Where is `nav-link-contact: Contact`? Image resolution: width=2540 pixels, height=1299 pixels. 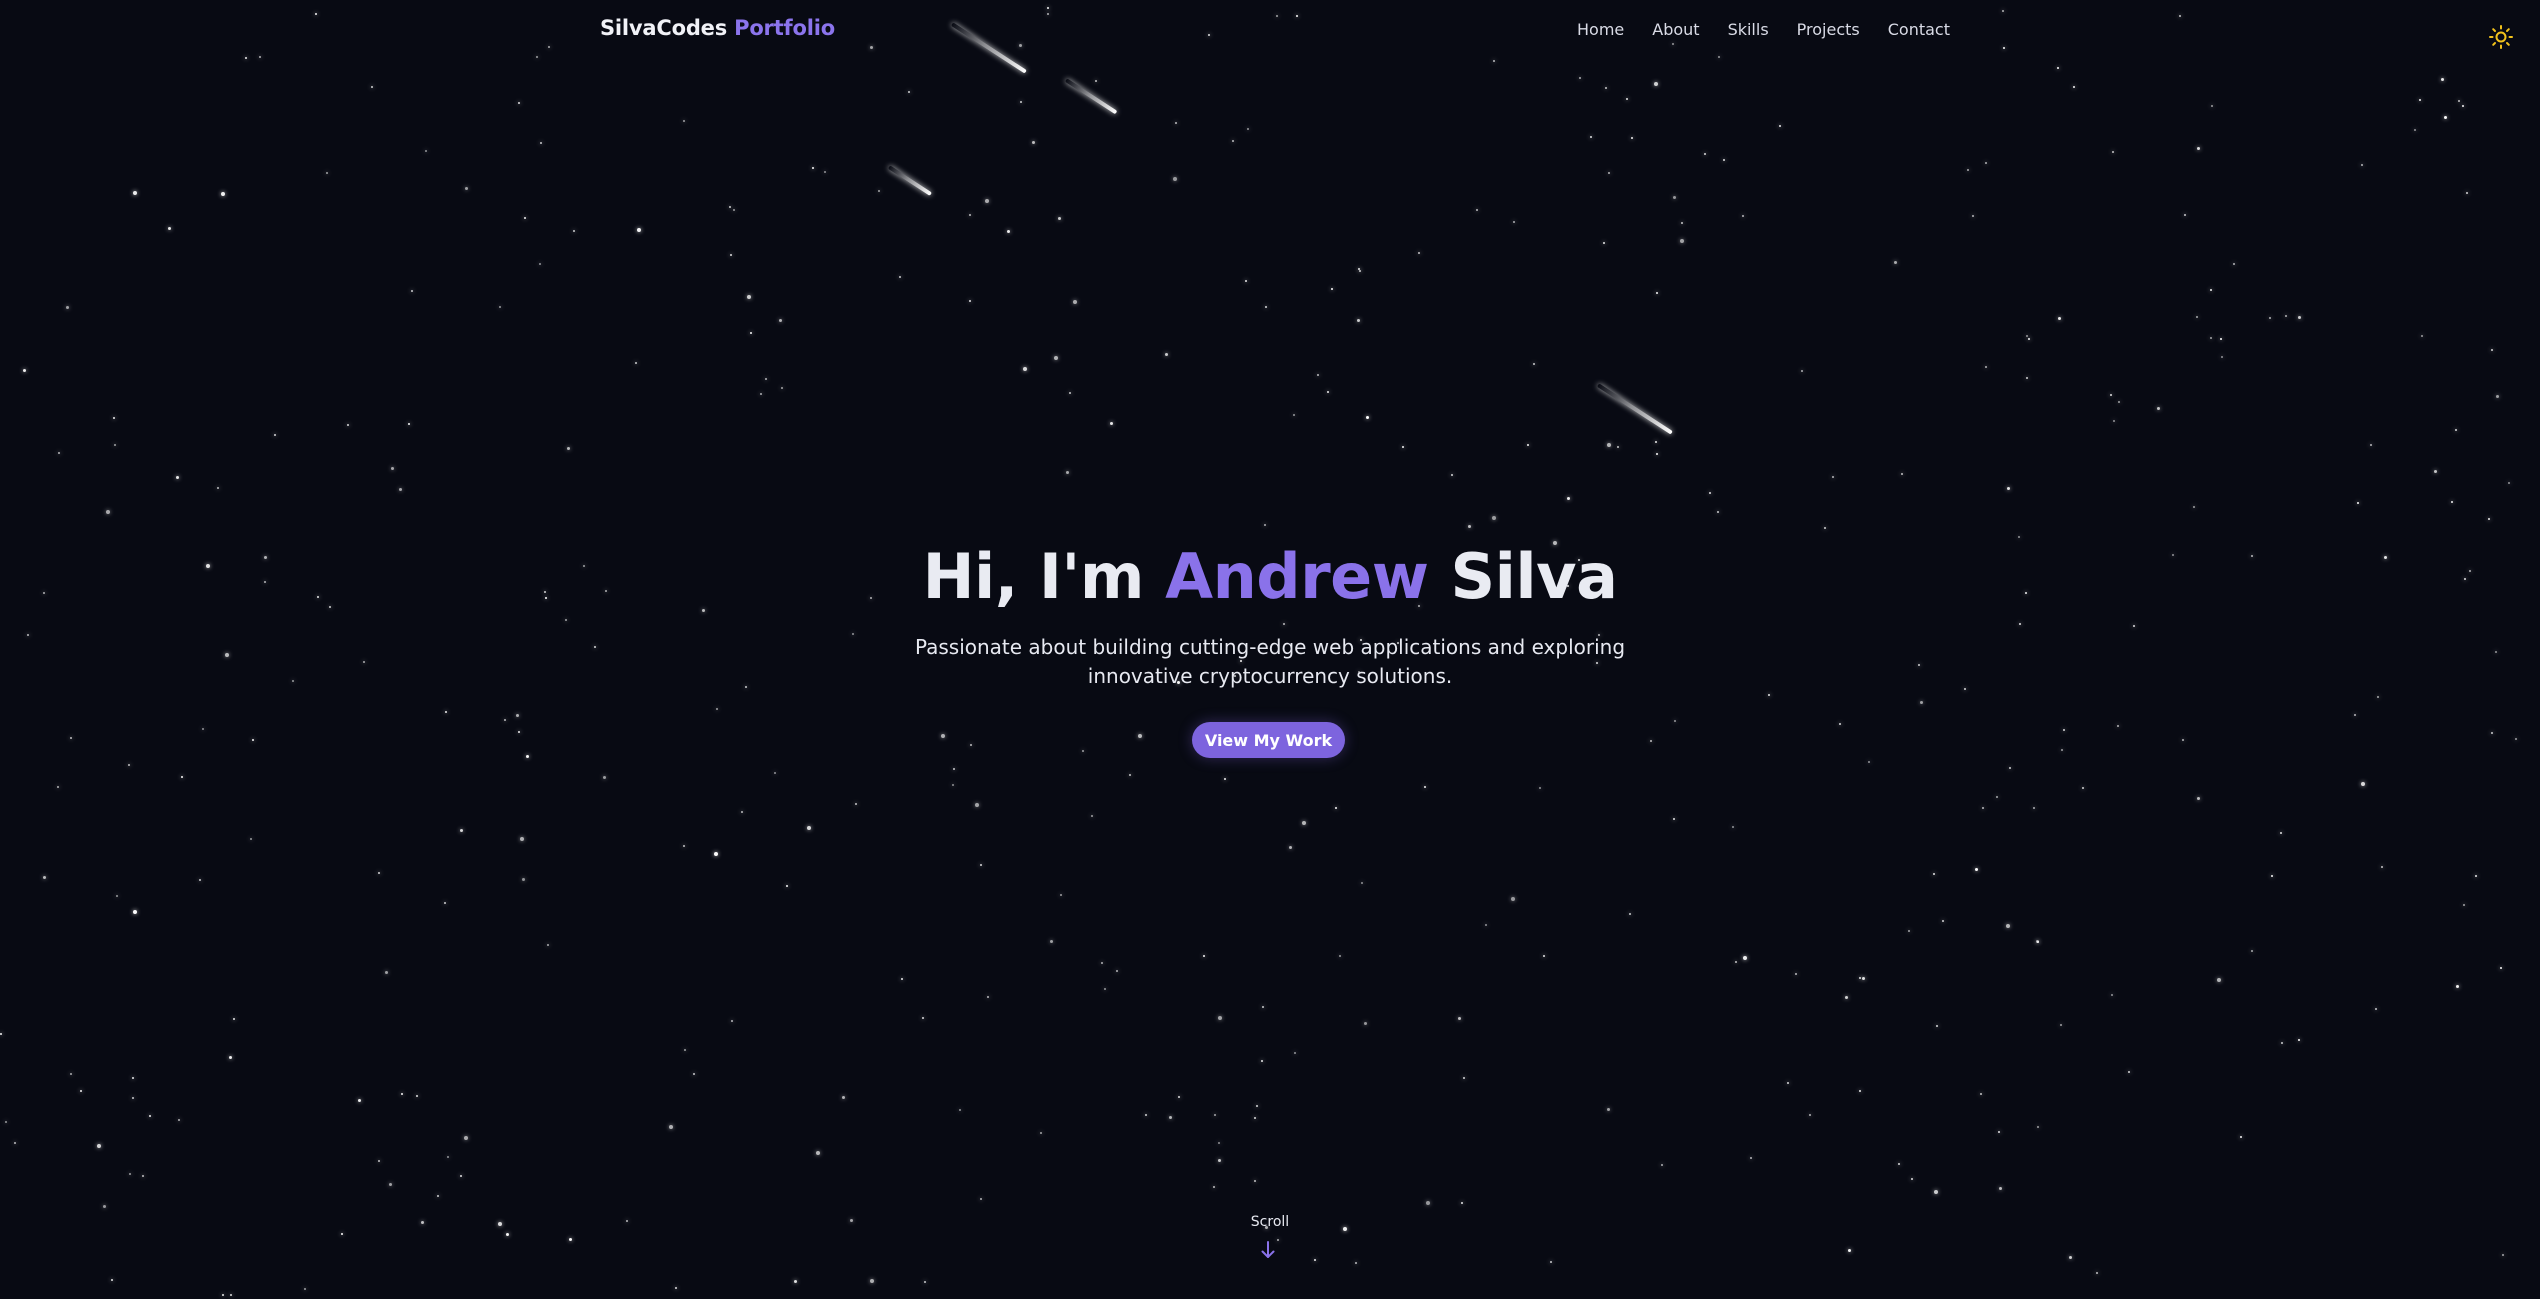
nav-link-contact: Contact is located at coordinates (1919, 29).